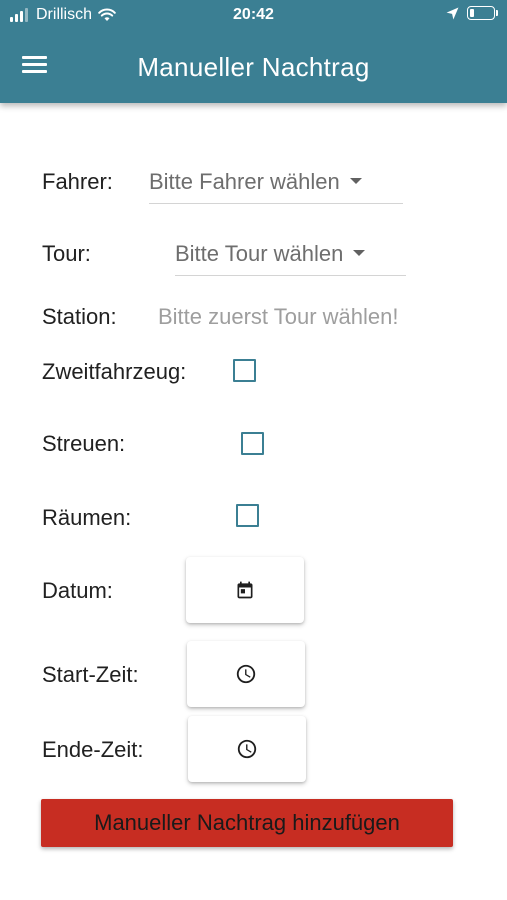  What do you see at coordinates (84, 443) in the screenshot?
I see `streuen-label: Streuen:` at bounding box center [84, 443].